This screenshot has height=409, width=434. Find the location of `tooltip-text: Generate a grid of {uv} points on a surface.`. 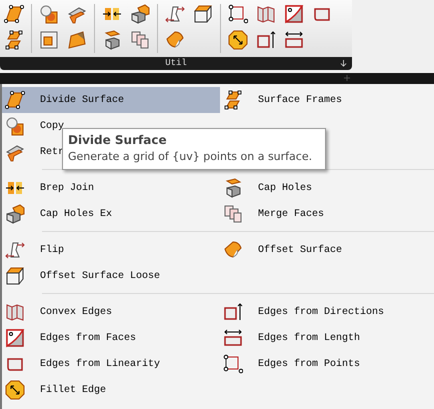

tooltip-text: Generate a grid of {uv} points on a surface. is located at coordinates (191, 157).